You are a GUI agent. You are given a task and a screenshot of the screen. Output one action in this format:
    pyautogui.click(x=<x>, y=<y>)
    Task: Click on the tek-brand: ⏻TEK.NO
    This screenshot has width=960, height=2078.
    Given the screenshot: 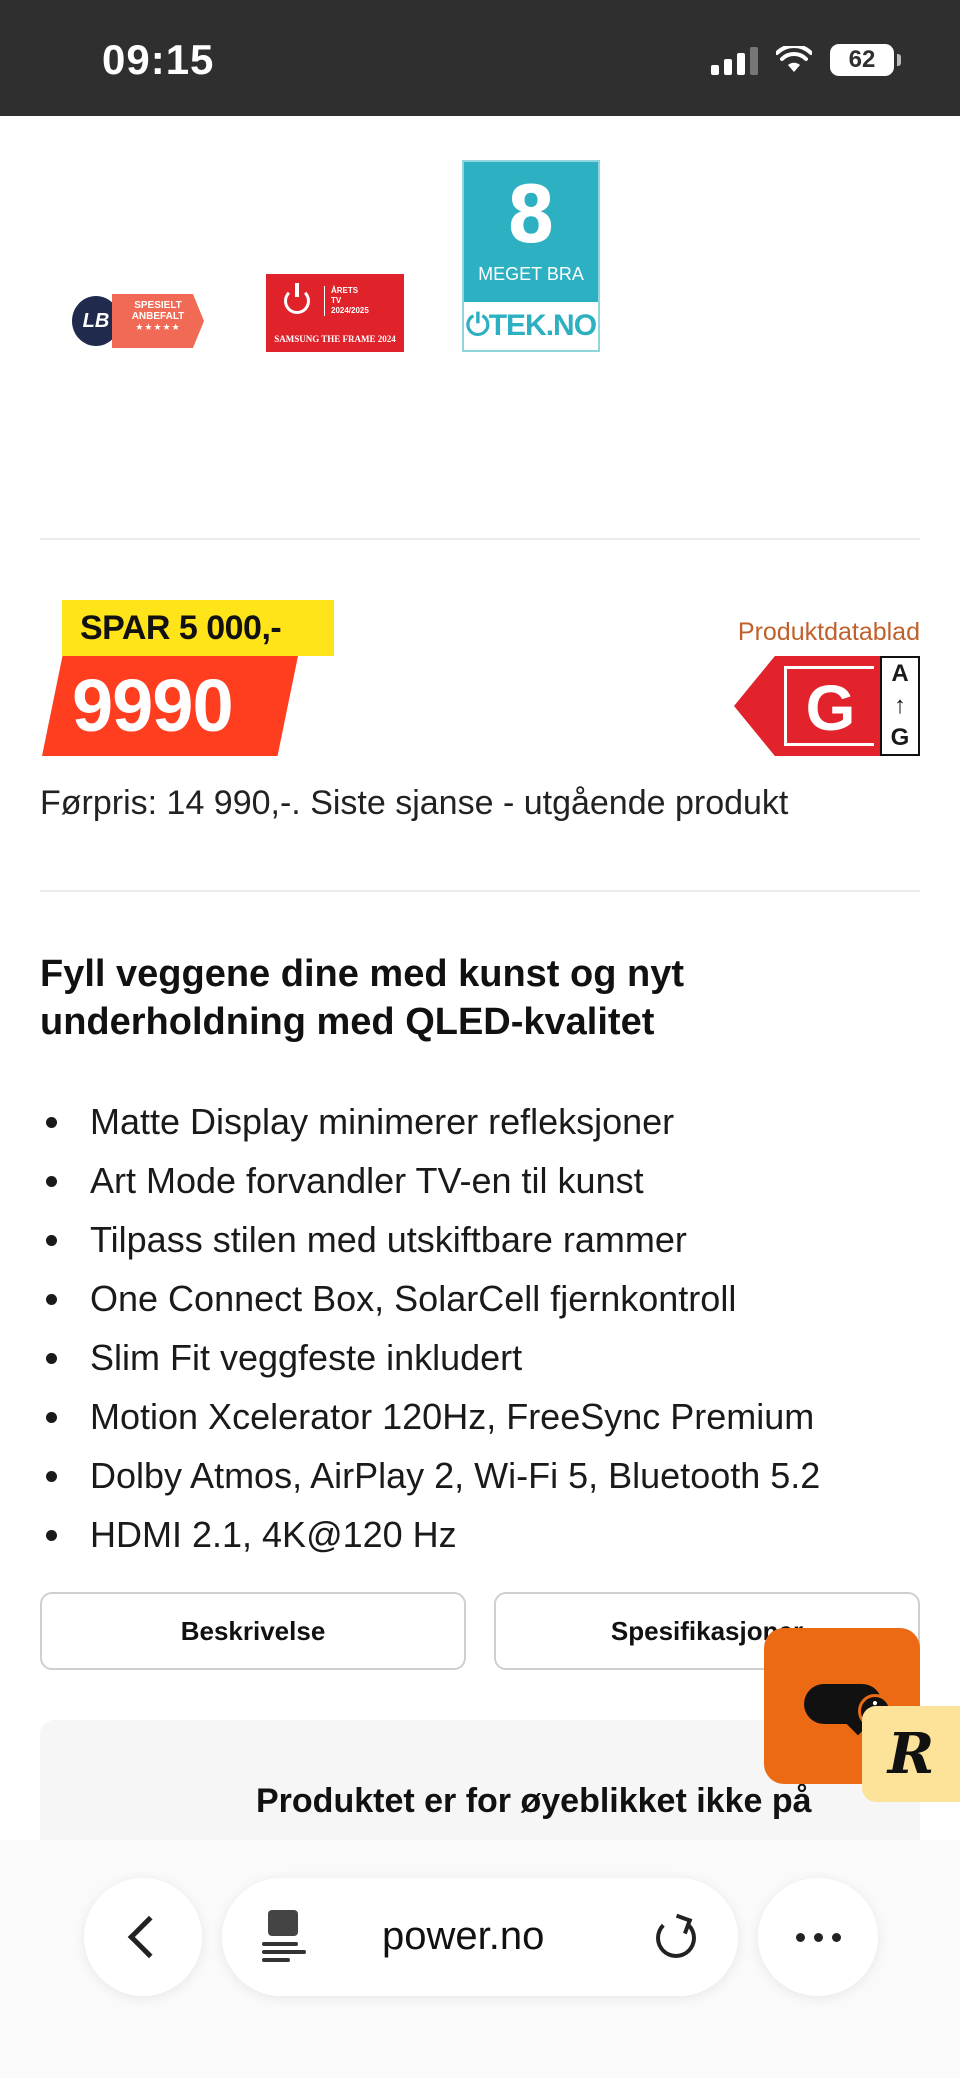 What is the action you would take?
    pyautogui.click(x=531, y=326)
    